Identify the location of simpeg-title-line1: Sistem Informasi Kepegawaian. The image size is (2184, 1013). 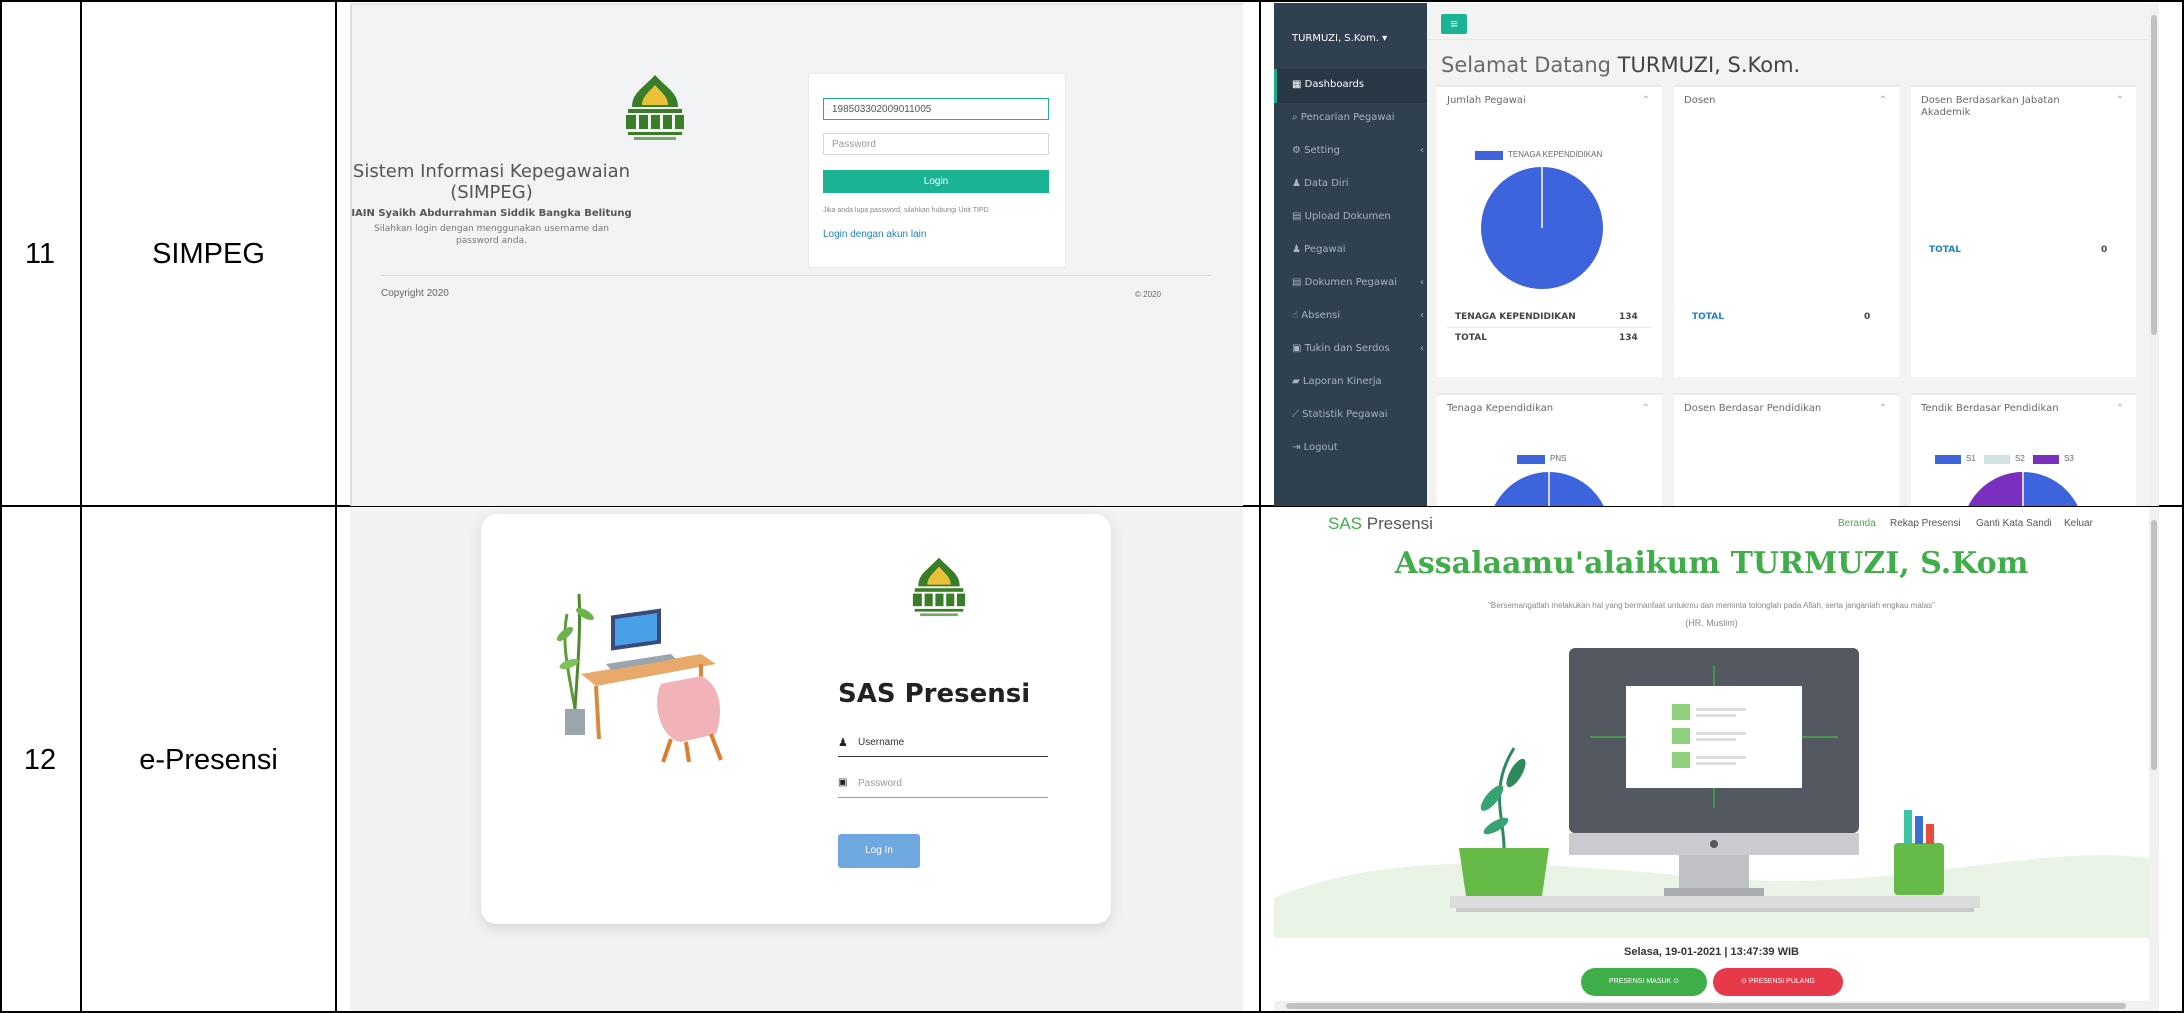
(491, 171).